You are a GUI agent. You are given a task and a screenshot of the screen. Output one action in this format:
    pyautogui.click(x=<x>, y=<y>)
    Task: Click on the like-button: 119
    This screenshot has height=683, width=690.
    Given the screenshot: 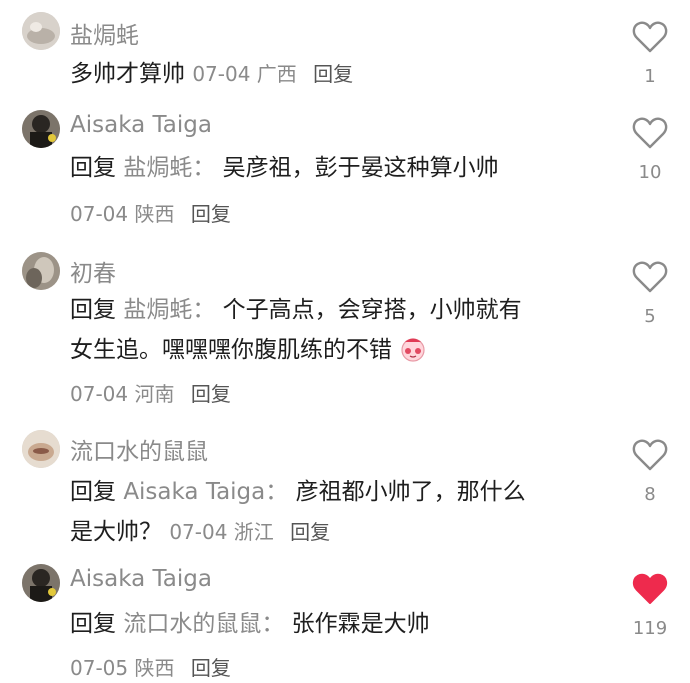 What is the action you would take?
    pyautogui.click(x=650, y=605)
    